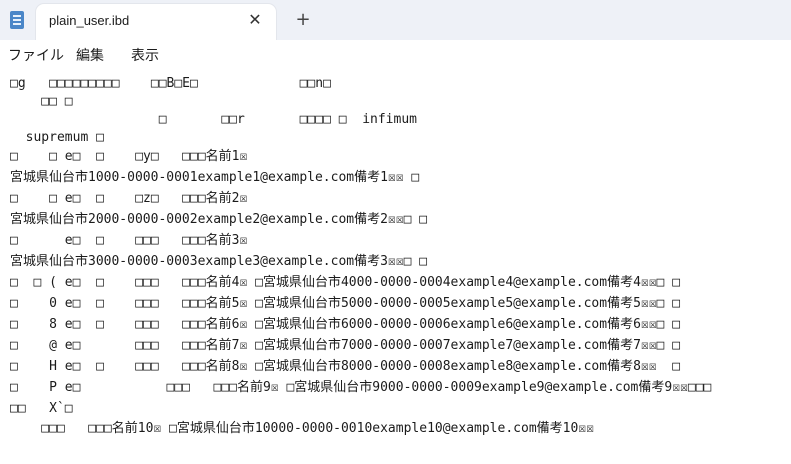 This screenshot has height=464, width=791. What do you see at coordinates (395, 54) in the screenshot?
I see `menu-bar: ファイル 編集 表示` at bounding box center [395, 54].